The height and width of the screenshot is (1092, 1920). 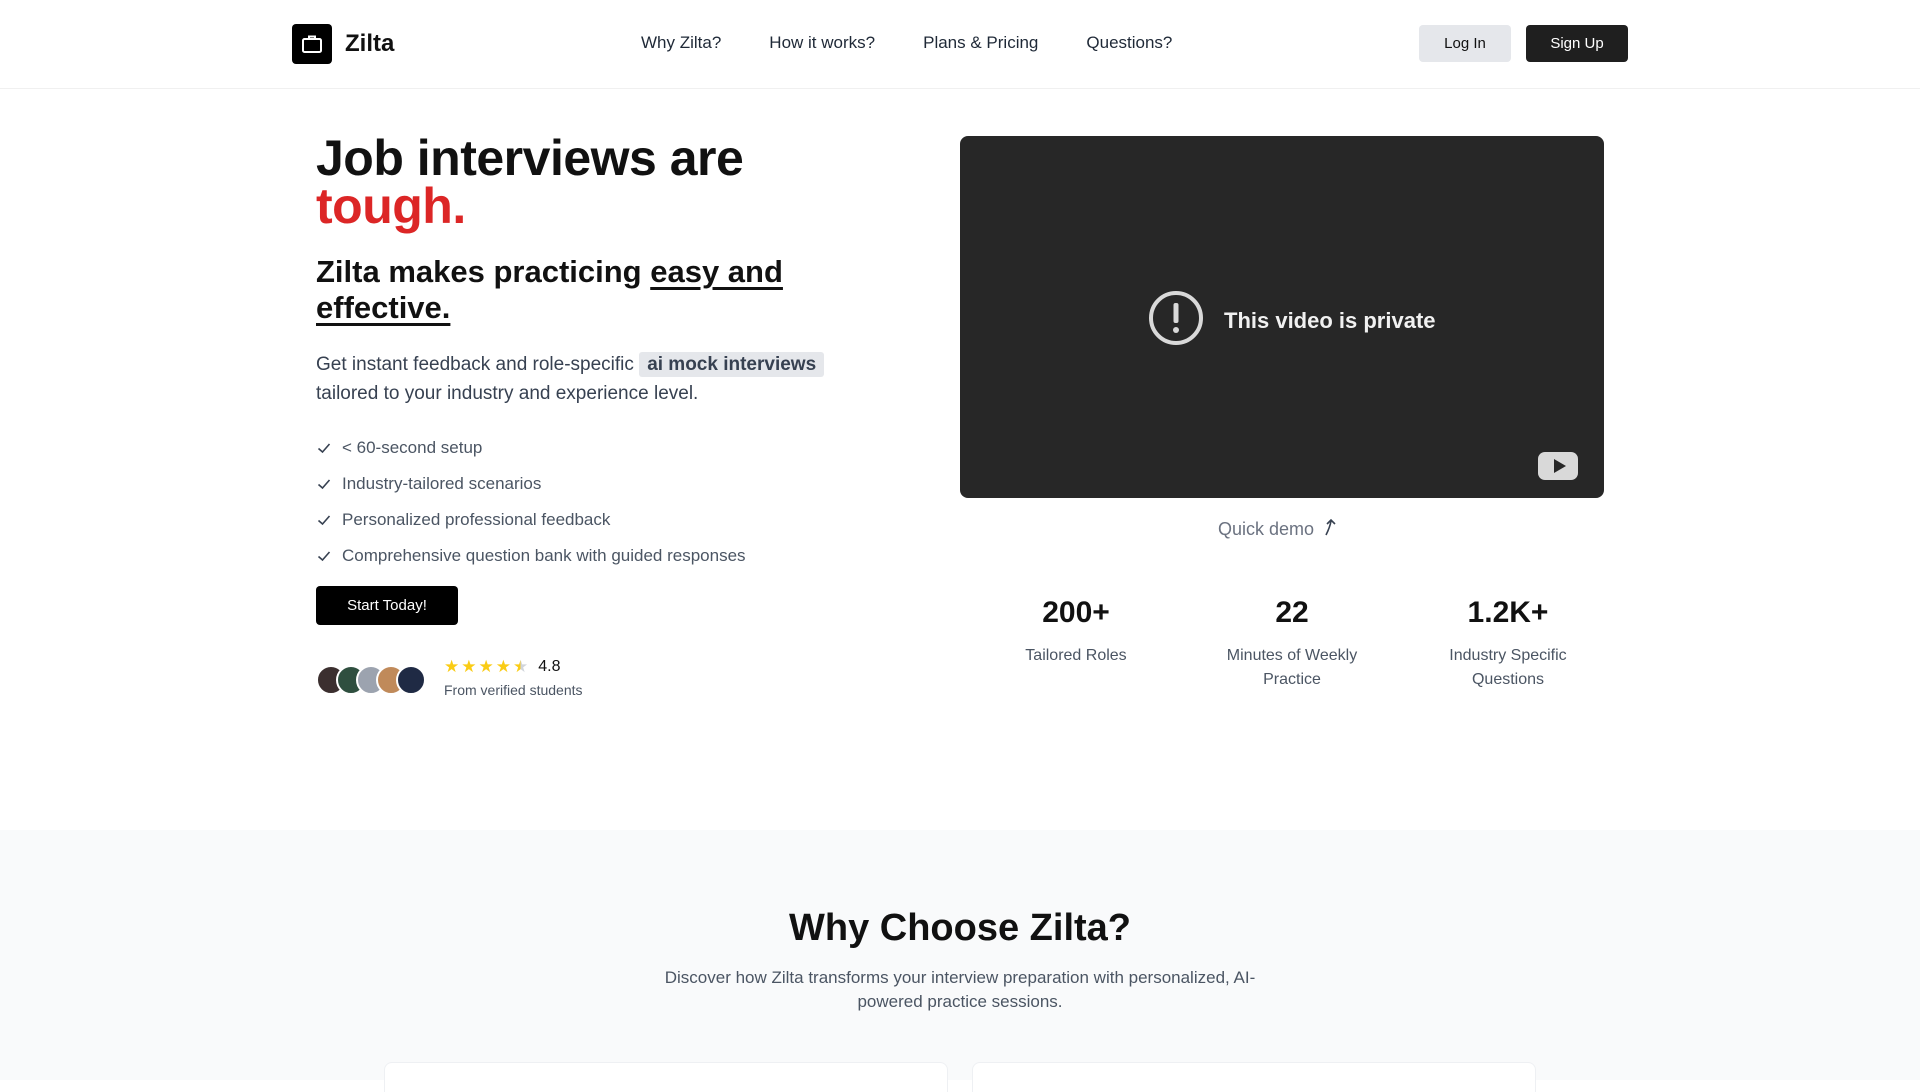 What do you see at coordinates (343, 44) in the screenshot?
I see `brand-logo: Zilta` at bounding box center [343, 44].